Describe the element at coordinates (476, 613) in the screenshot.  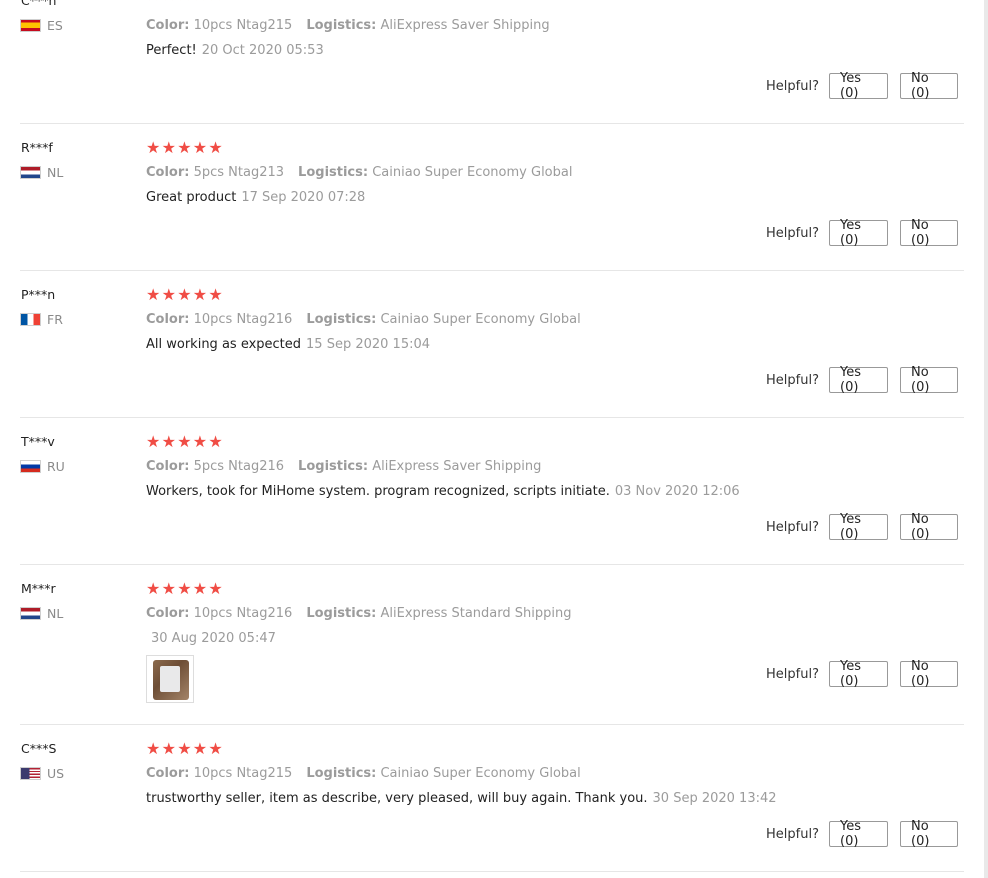
I see `logistics-value: AliExpress Standard Shipping` at that location.